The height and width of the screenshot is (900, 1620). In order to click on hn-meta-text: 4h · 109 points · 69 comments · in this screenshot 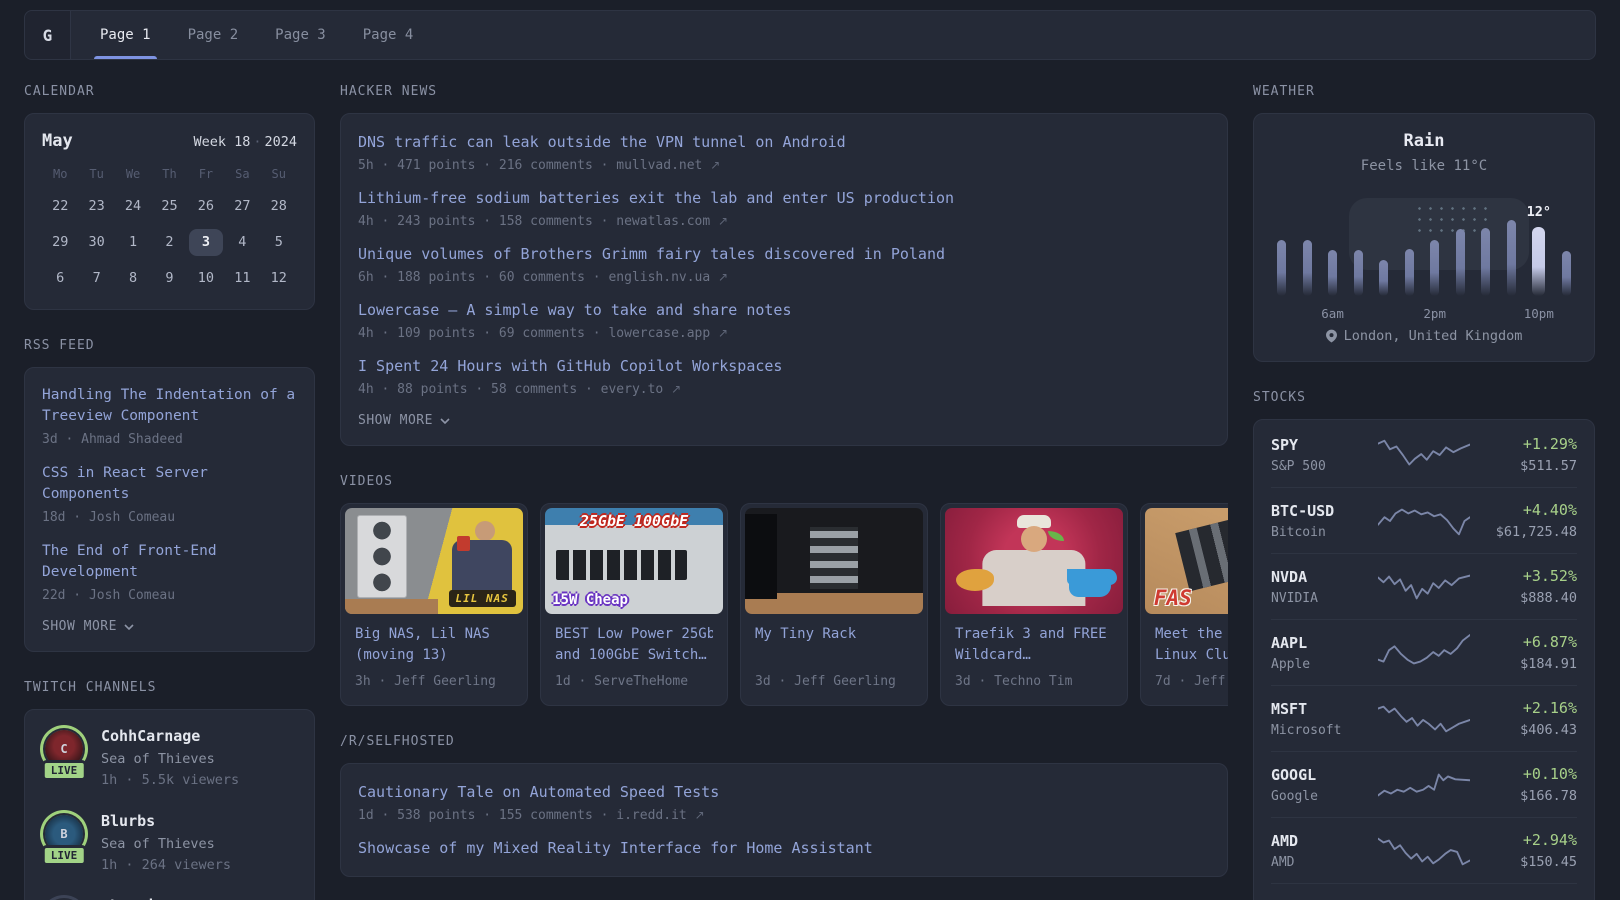, I will do `click(479, 333)`.